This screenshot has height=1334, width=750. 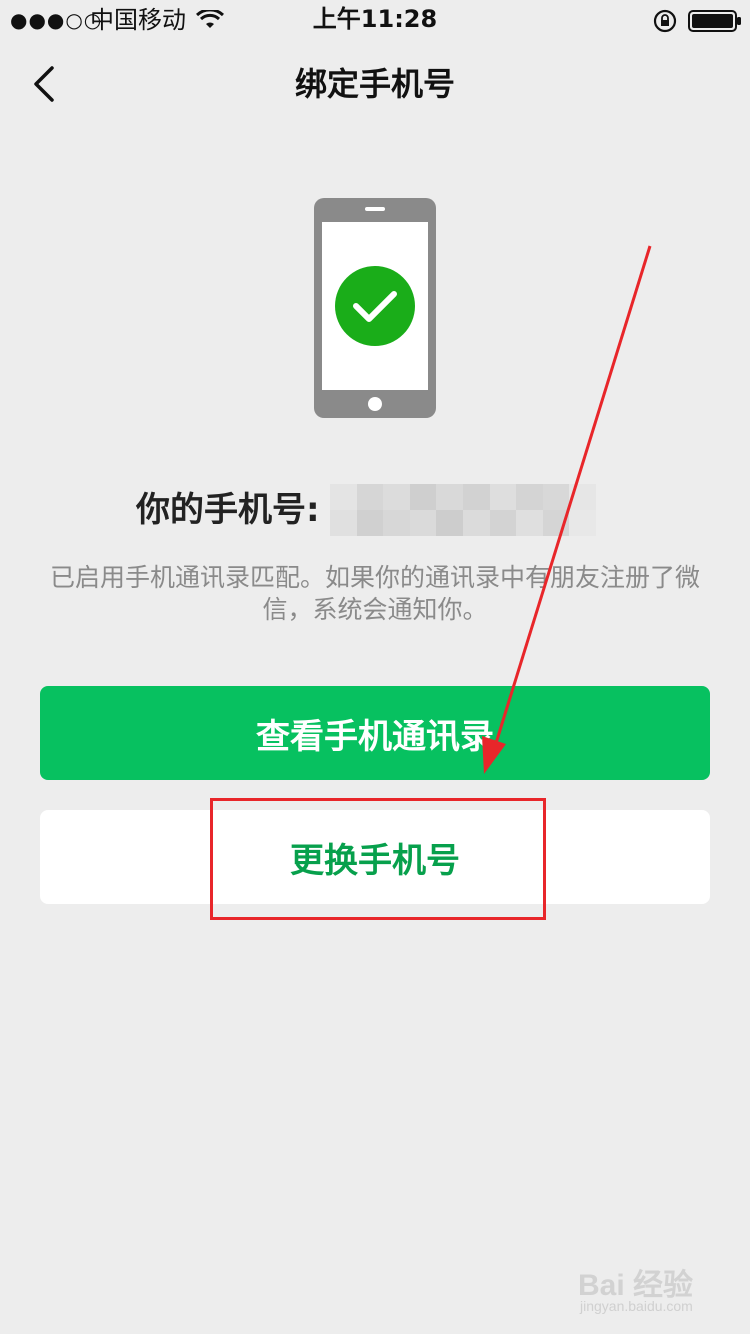 I want to click on watermark-logo-text: Bai 经验, so click(x=636, y=1285).